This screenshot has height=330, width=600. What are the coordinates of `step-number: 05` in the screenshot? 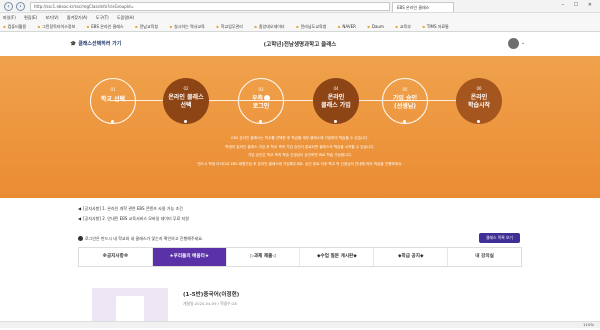 It's located at (405, 89).